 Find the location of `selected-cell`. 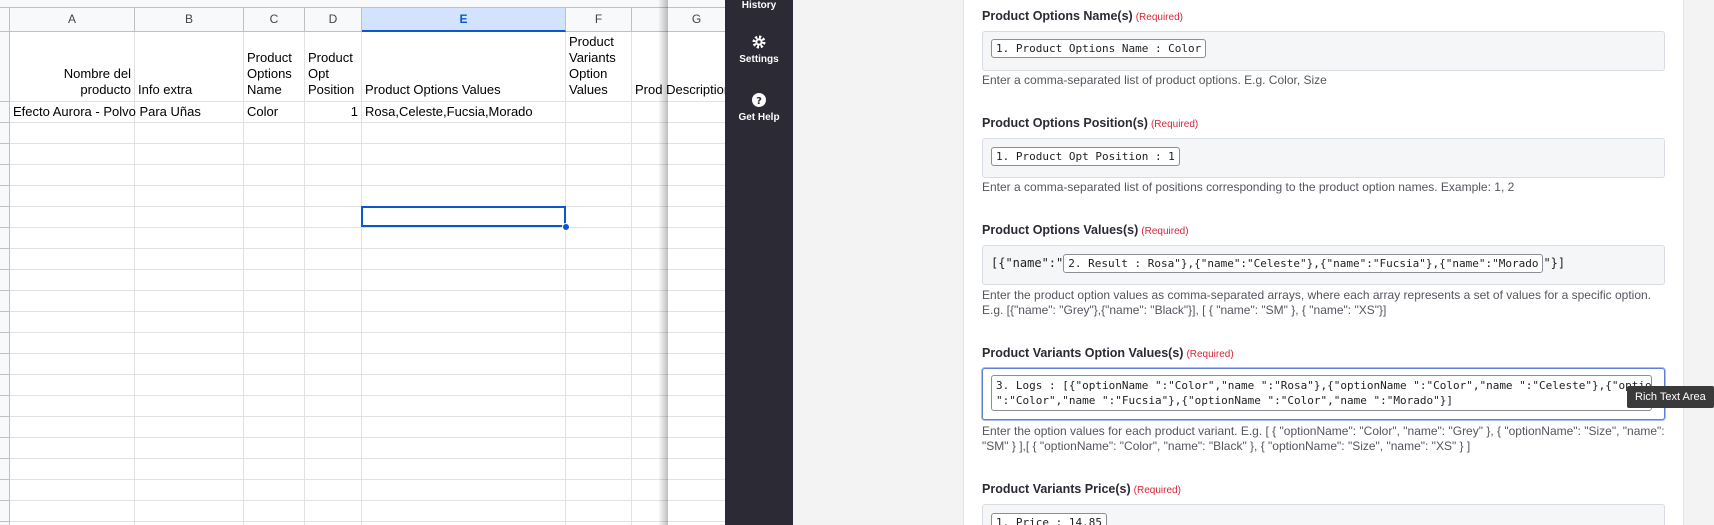

selected-cell is located at coordinates (463, 216).